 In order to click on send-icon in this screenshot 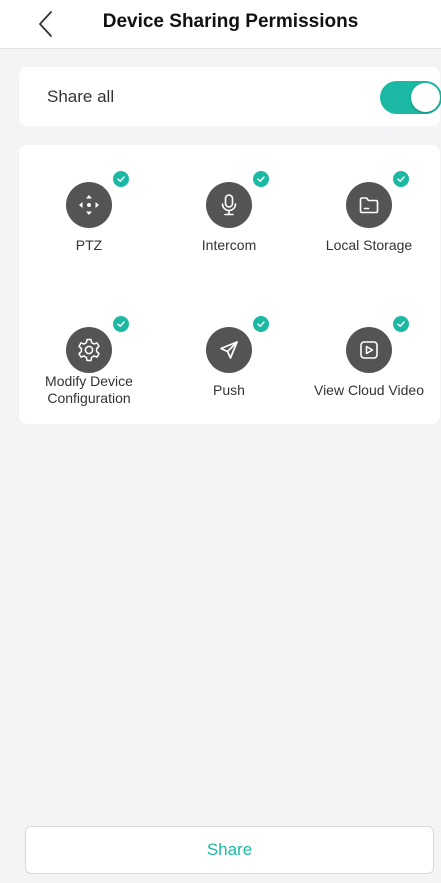, I will do `click(229, 350)`.